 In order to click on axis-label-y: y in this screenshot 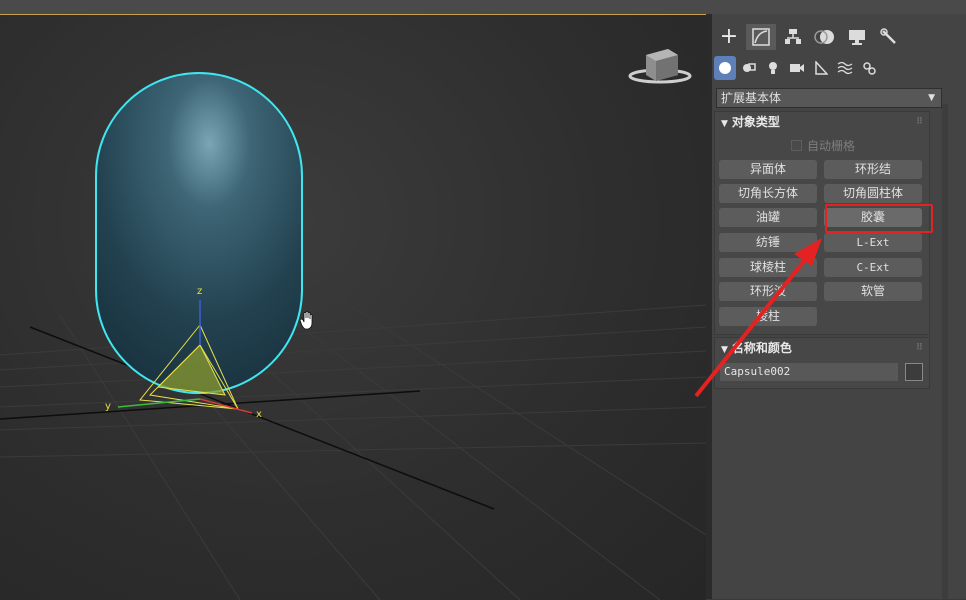, I will do `click(108, 406)`.